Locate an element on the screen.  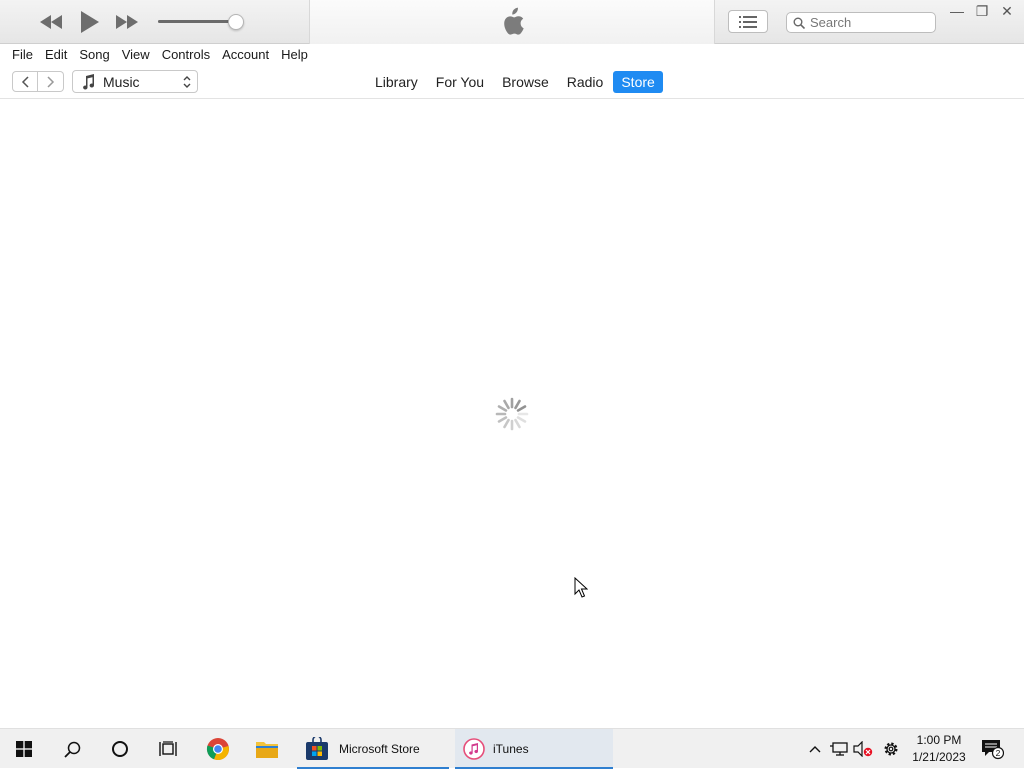
tab-radio: Radio is located at coordinates (585, 82).